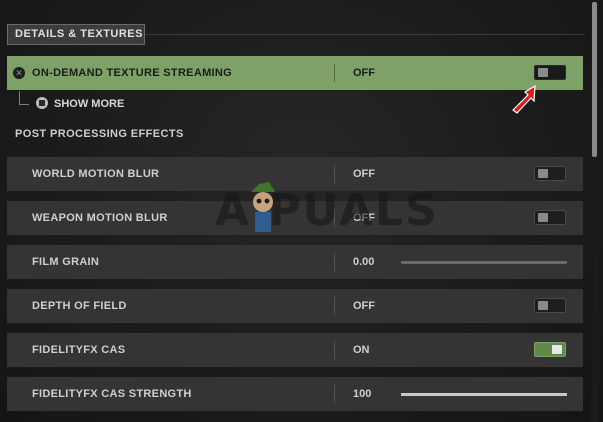 This screenshot has height=422, width=603. I want to click on setting-row-fidelityfx-cas: FIDELITYFX CAS ON, so click(295, 350).